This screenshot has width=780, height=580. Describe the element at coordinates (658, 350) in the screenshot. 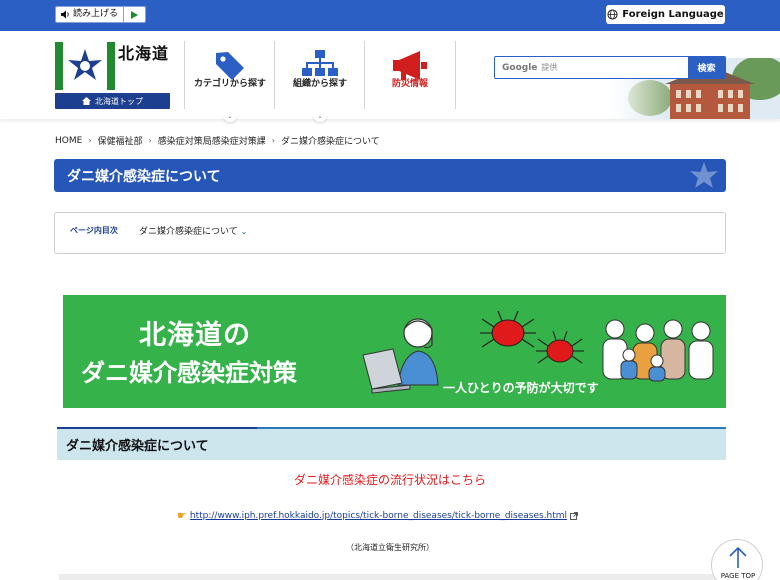

I see `family-icon` at that location.